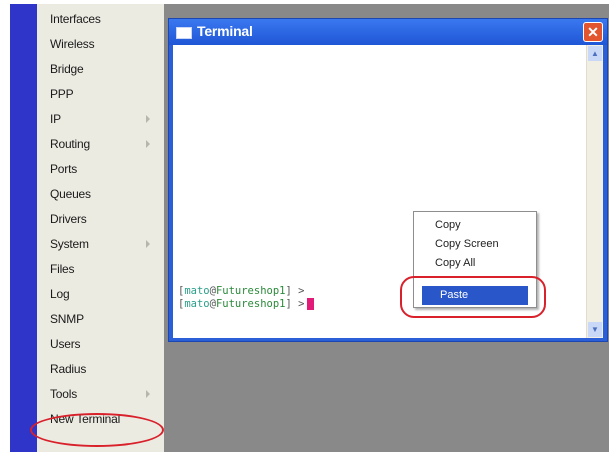  Describe the element at coordinates (448, 225) in the screenshot. I see `context-item-label: Copy` at that location.